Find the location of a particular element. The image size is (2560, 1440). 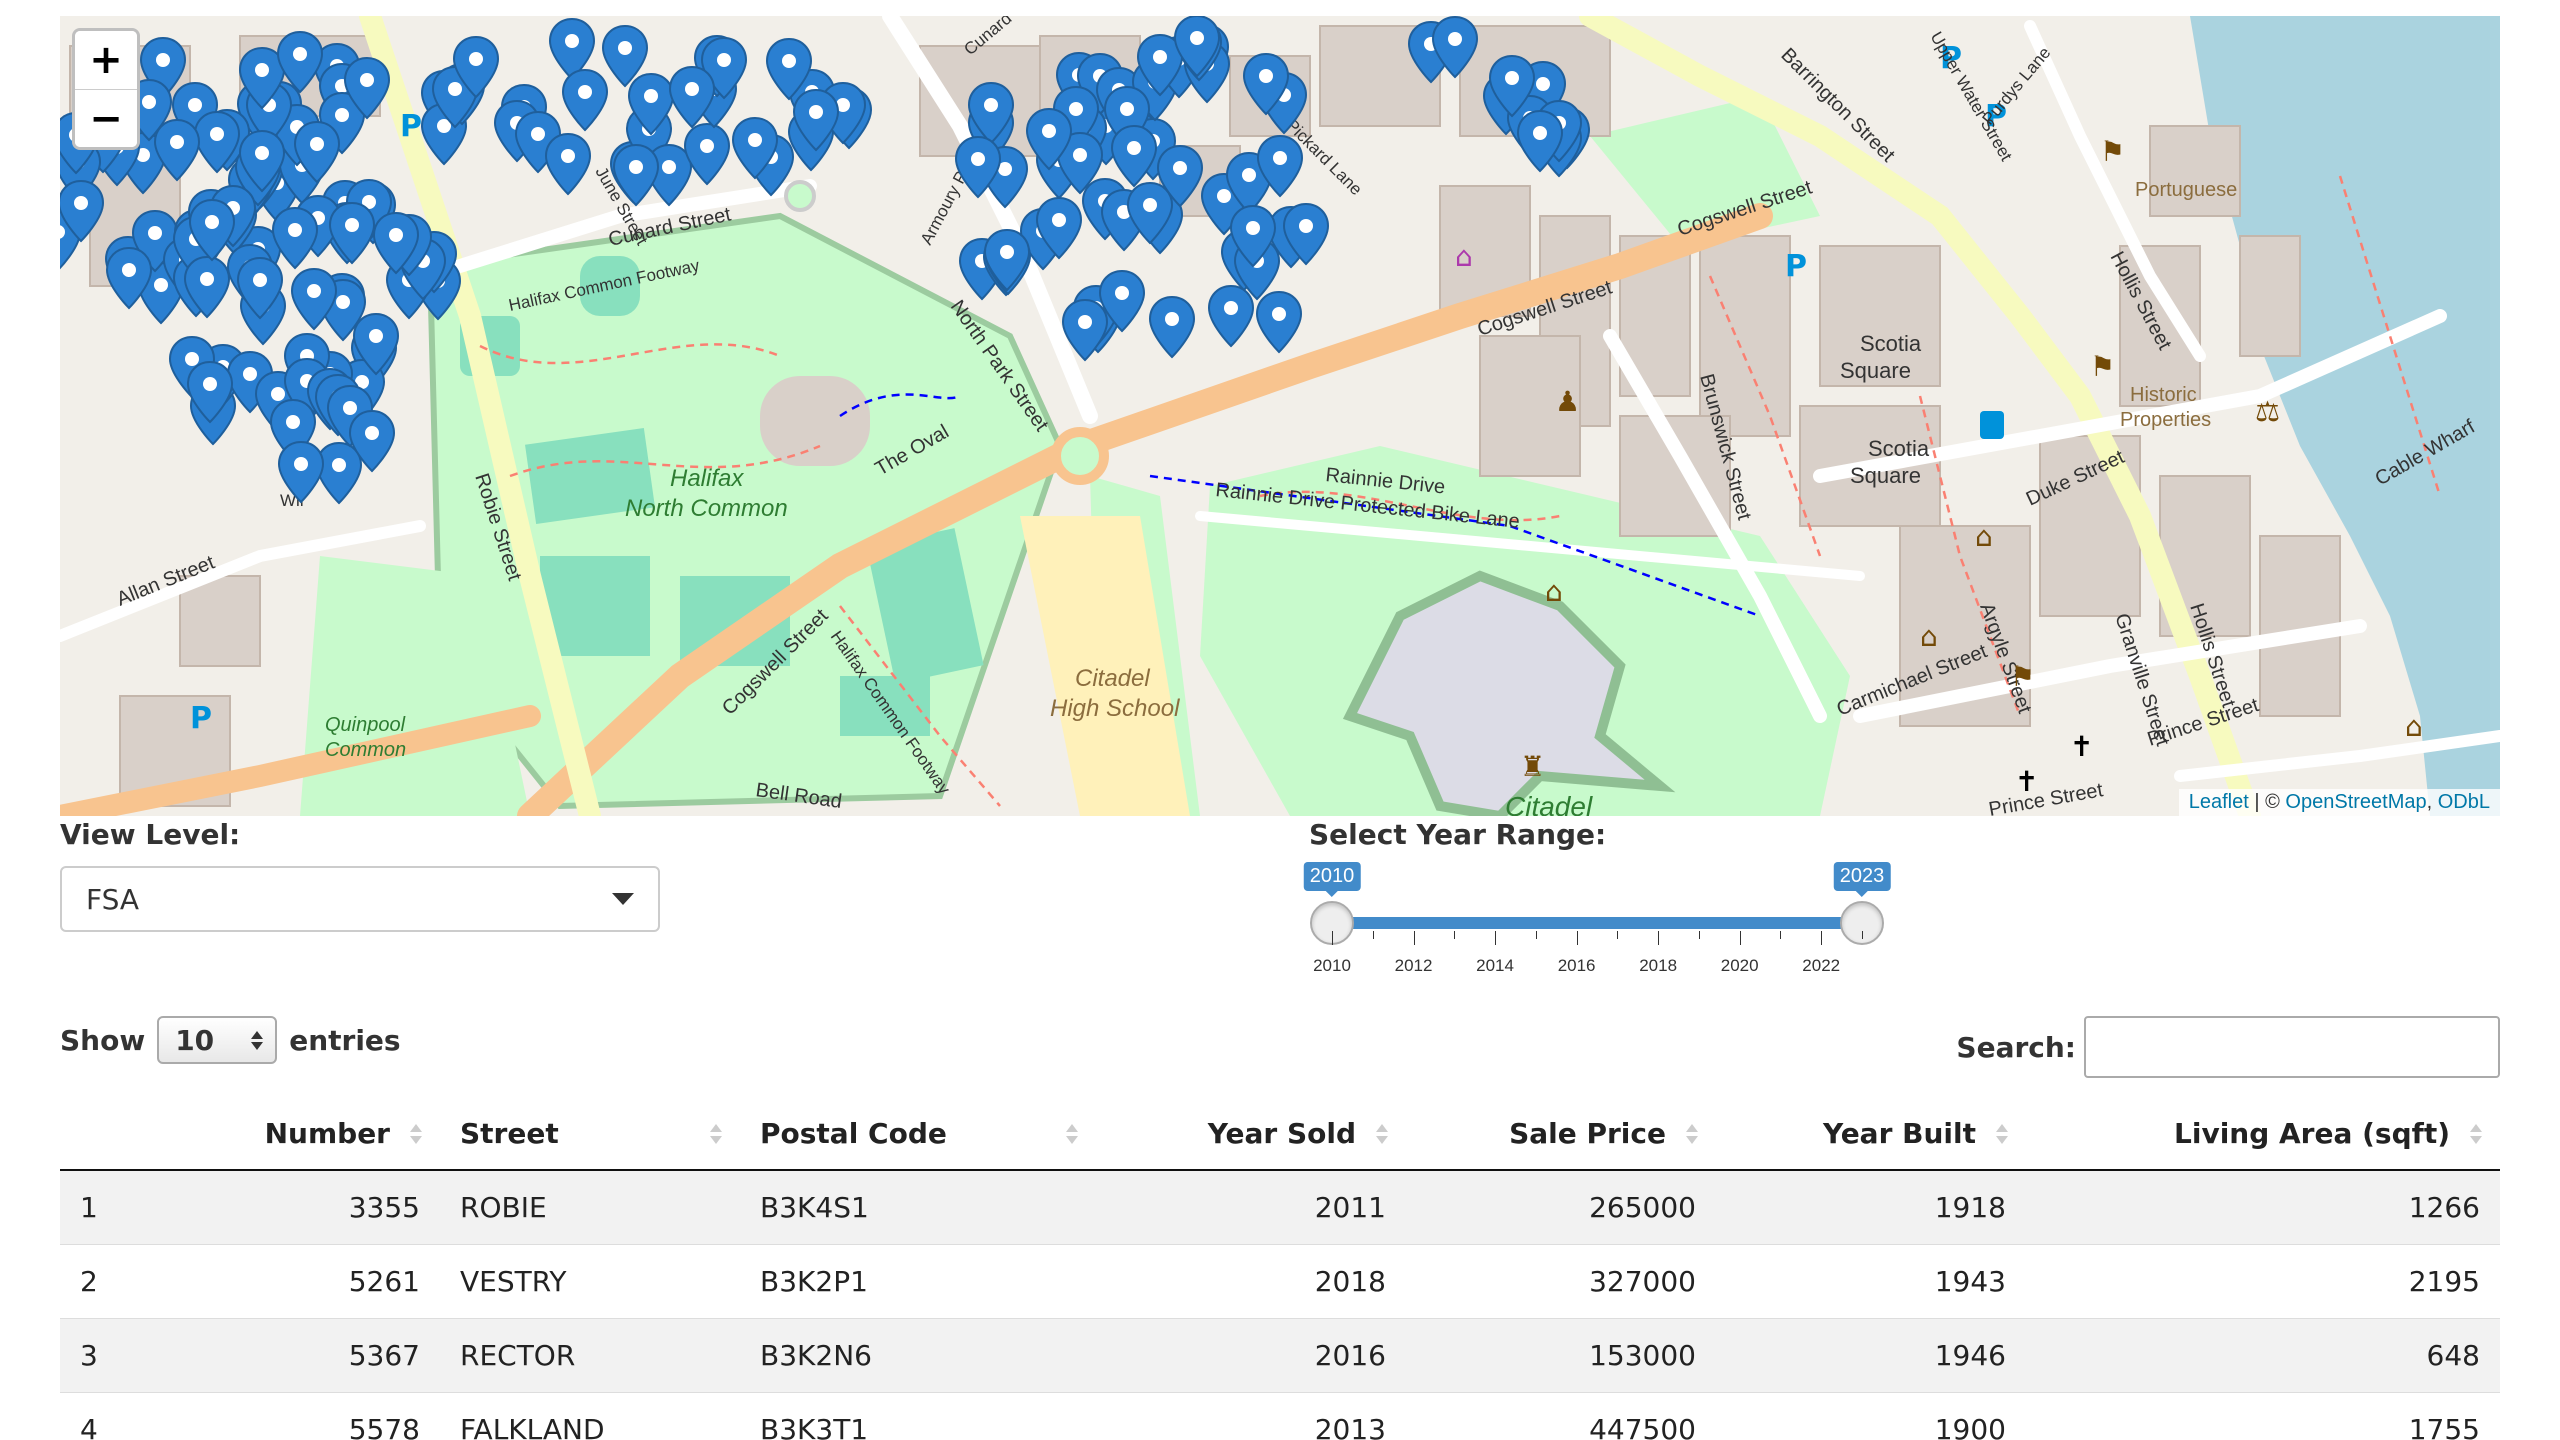

cell-street: ROBIE is located at coordinates (590, 1206).